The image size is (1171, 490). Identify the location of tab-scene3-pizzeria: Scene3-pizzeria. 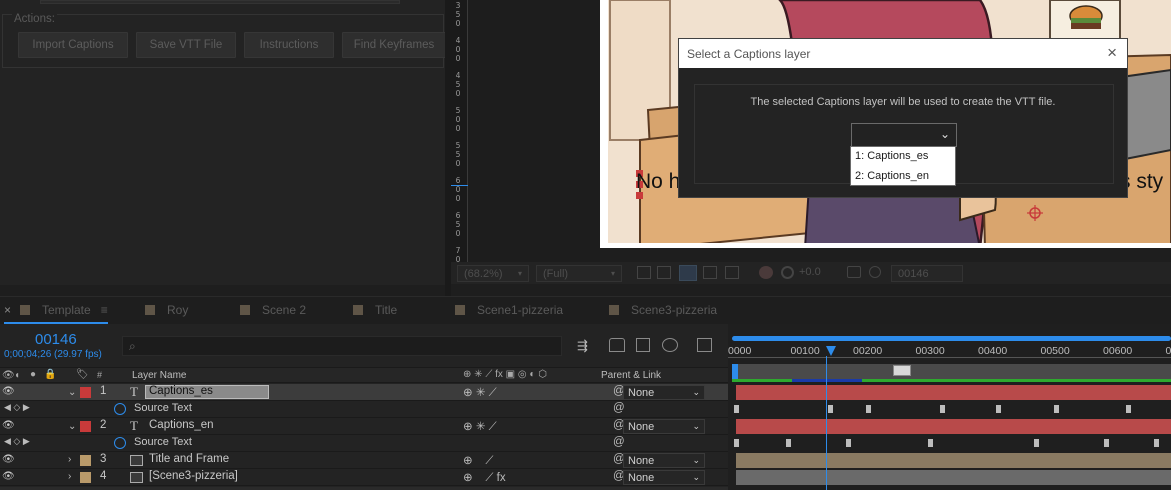
(663, 310).